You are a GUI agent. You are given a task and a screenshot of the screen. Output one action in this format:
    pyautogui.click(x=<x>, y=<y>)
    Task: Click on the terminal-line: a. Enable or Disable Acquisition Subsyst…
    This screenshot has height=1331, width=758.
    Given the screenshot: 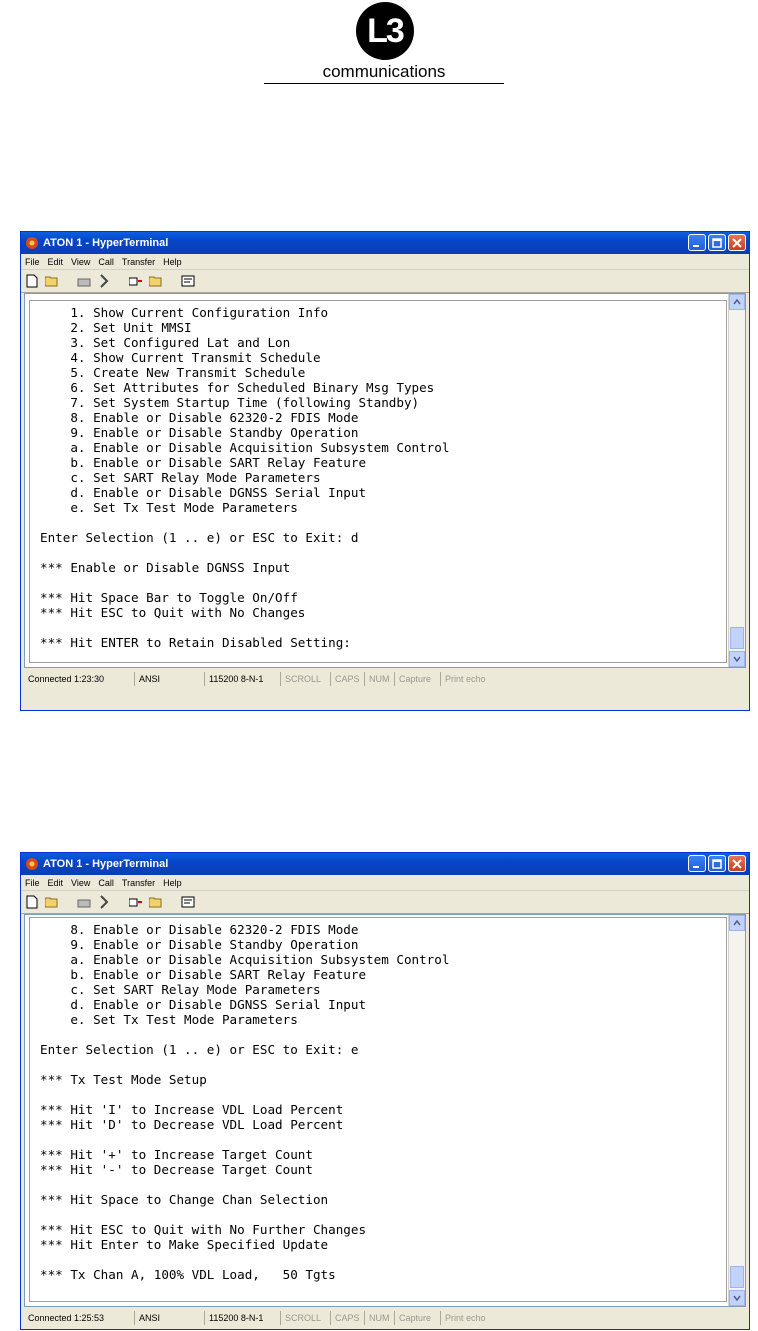 What is the action you would take?
    pyautogui.click(x=245, y=447)
    